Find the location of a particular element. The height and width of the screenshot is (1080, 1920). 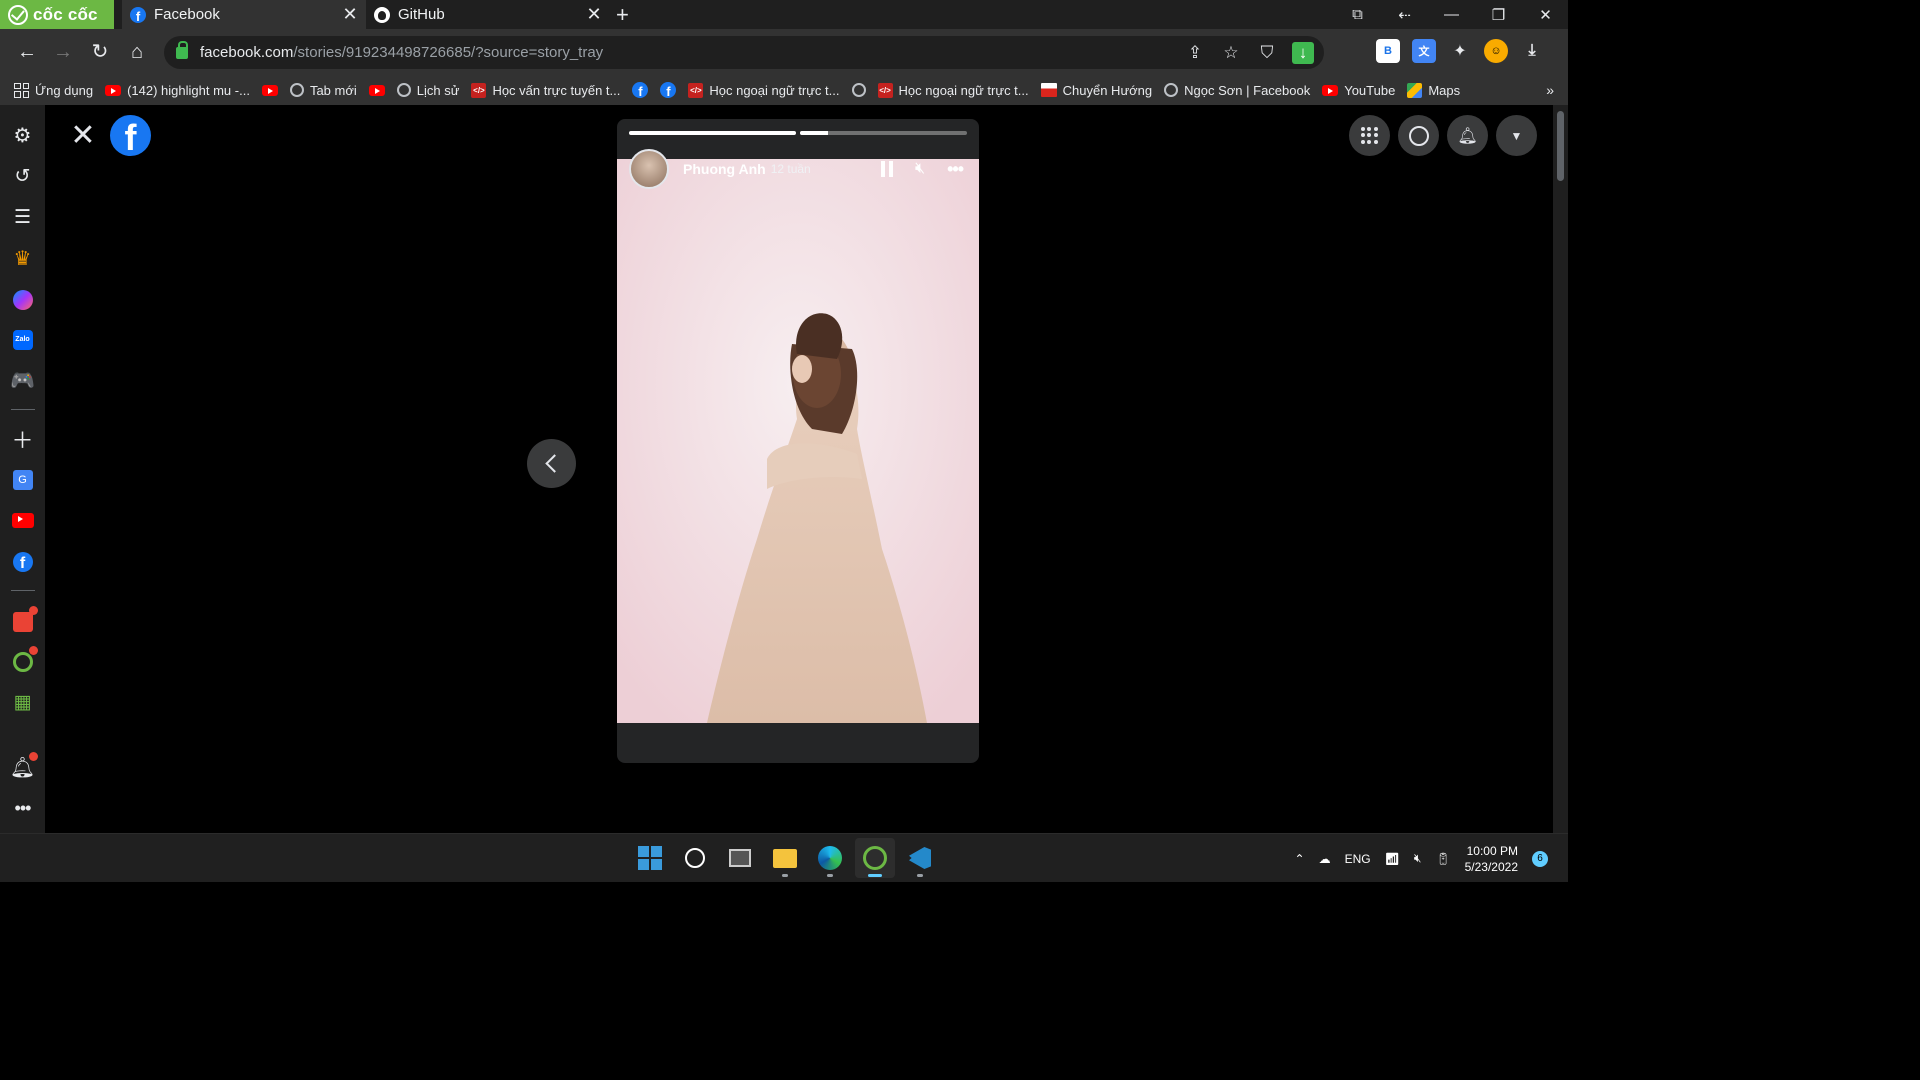

shield-icon: ⛉ is located at coordinates (1267, 53).